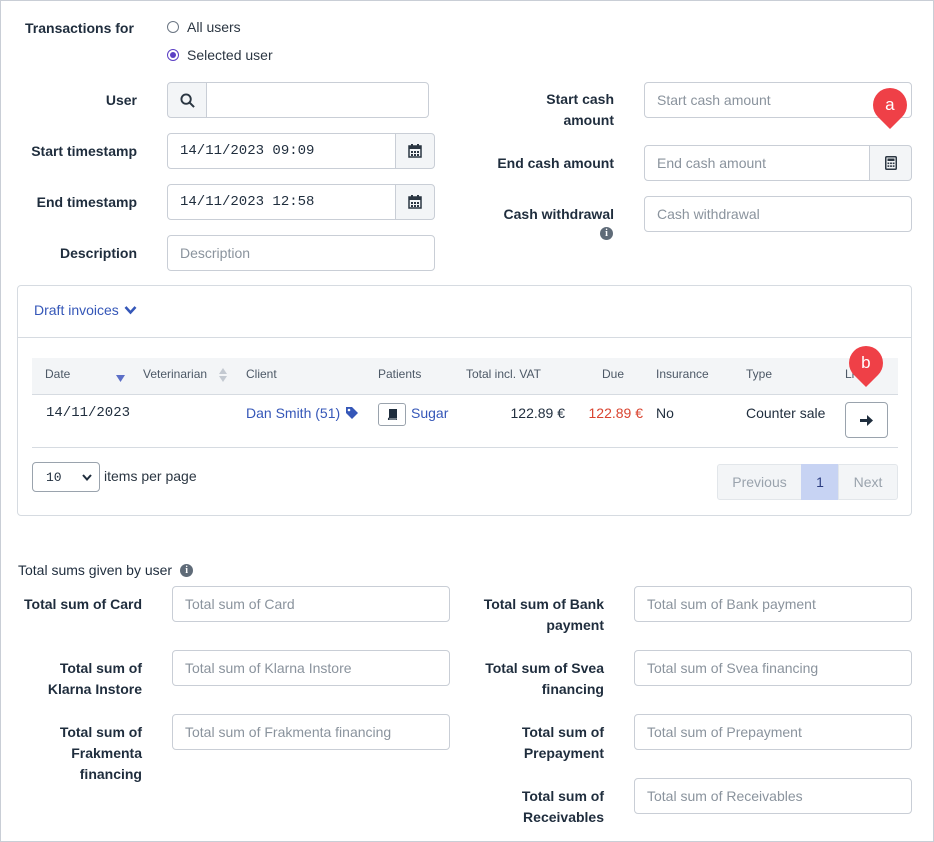 This screenshot has width=934, height=842. I want to click on end-timestamp-input, so click(281, 202).